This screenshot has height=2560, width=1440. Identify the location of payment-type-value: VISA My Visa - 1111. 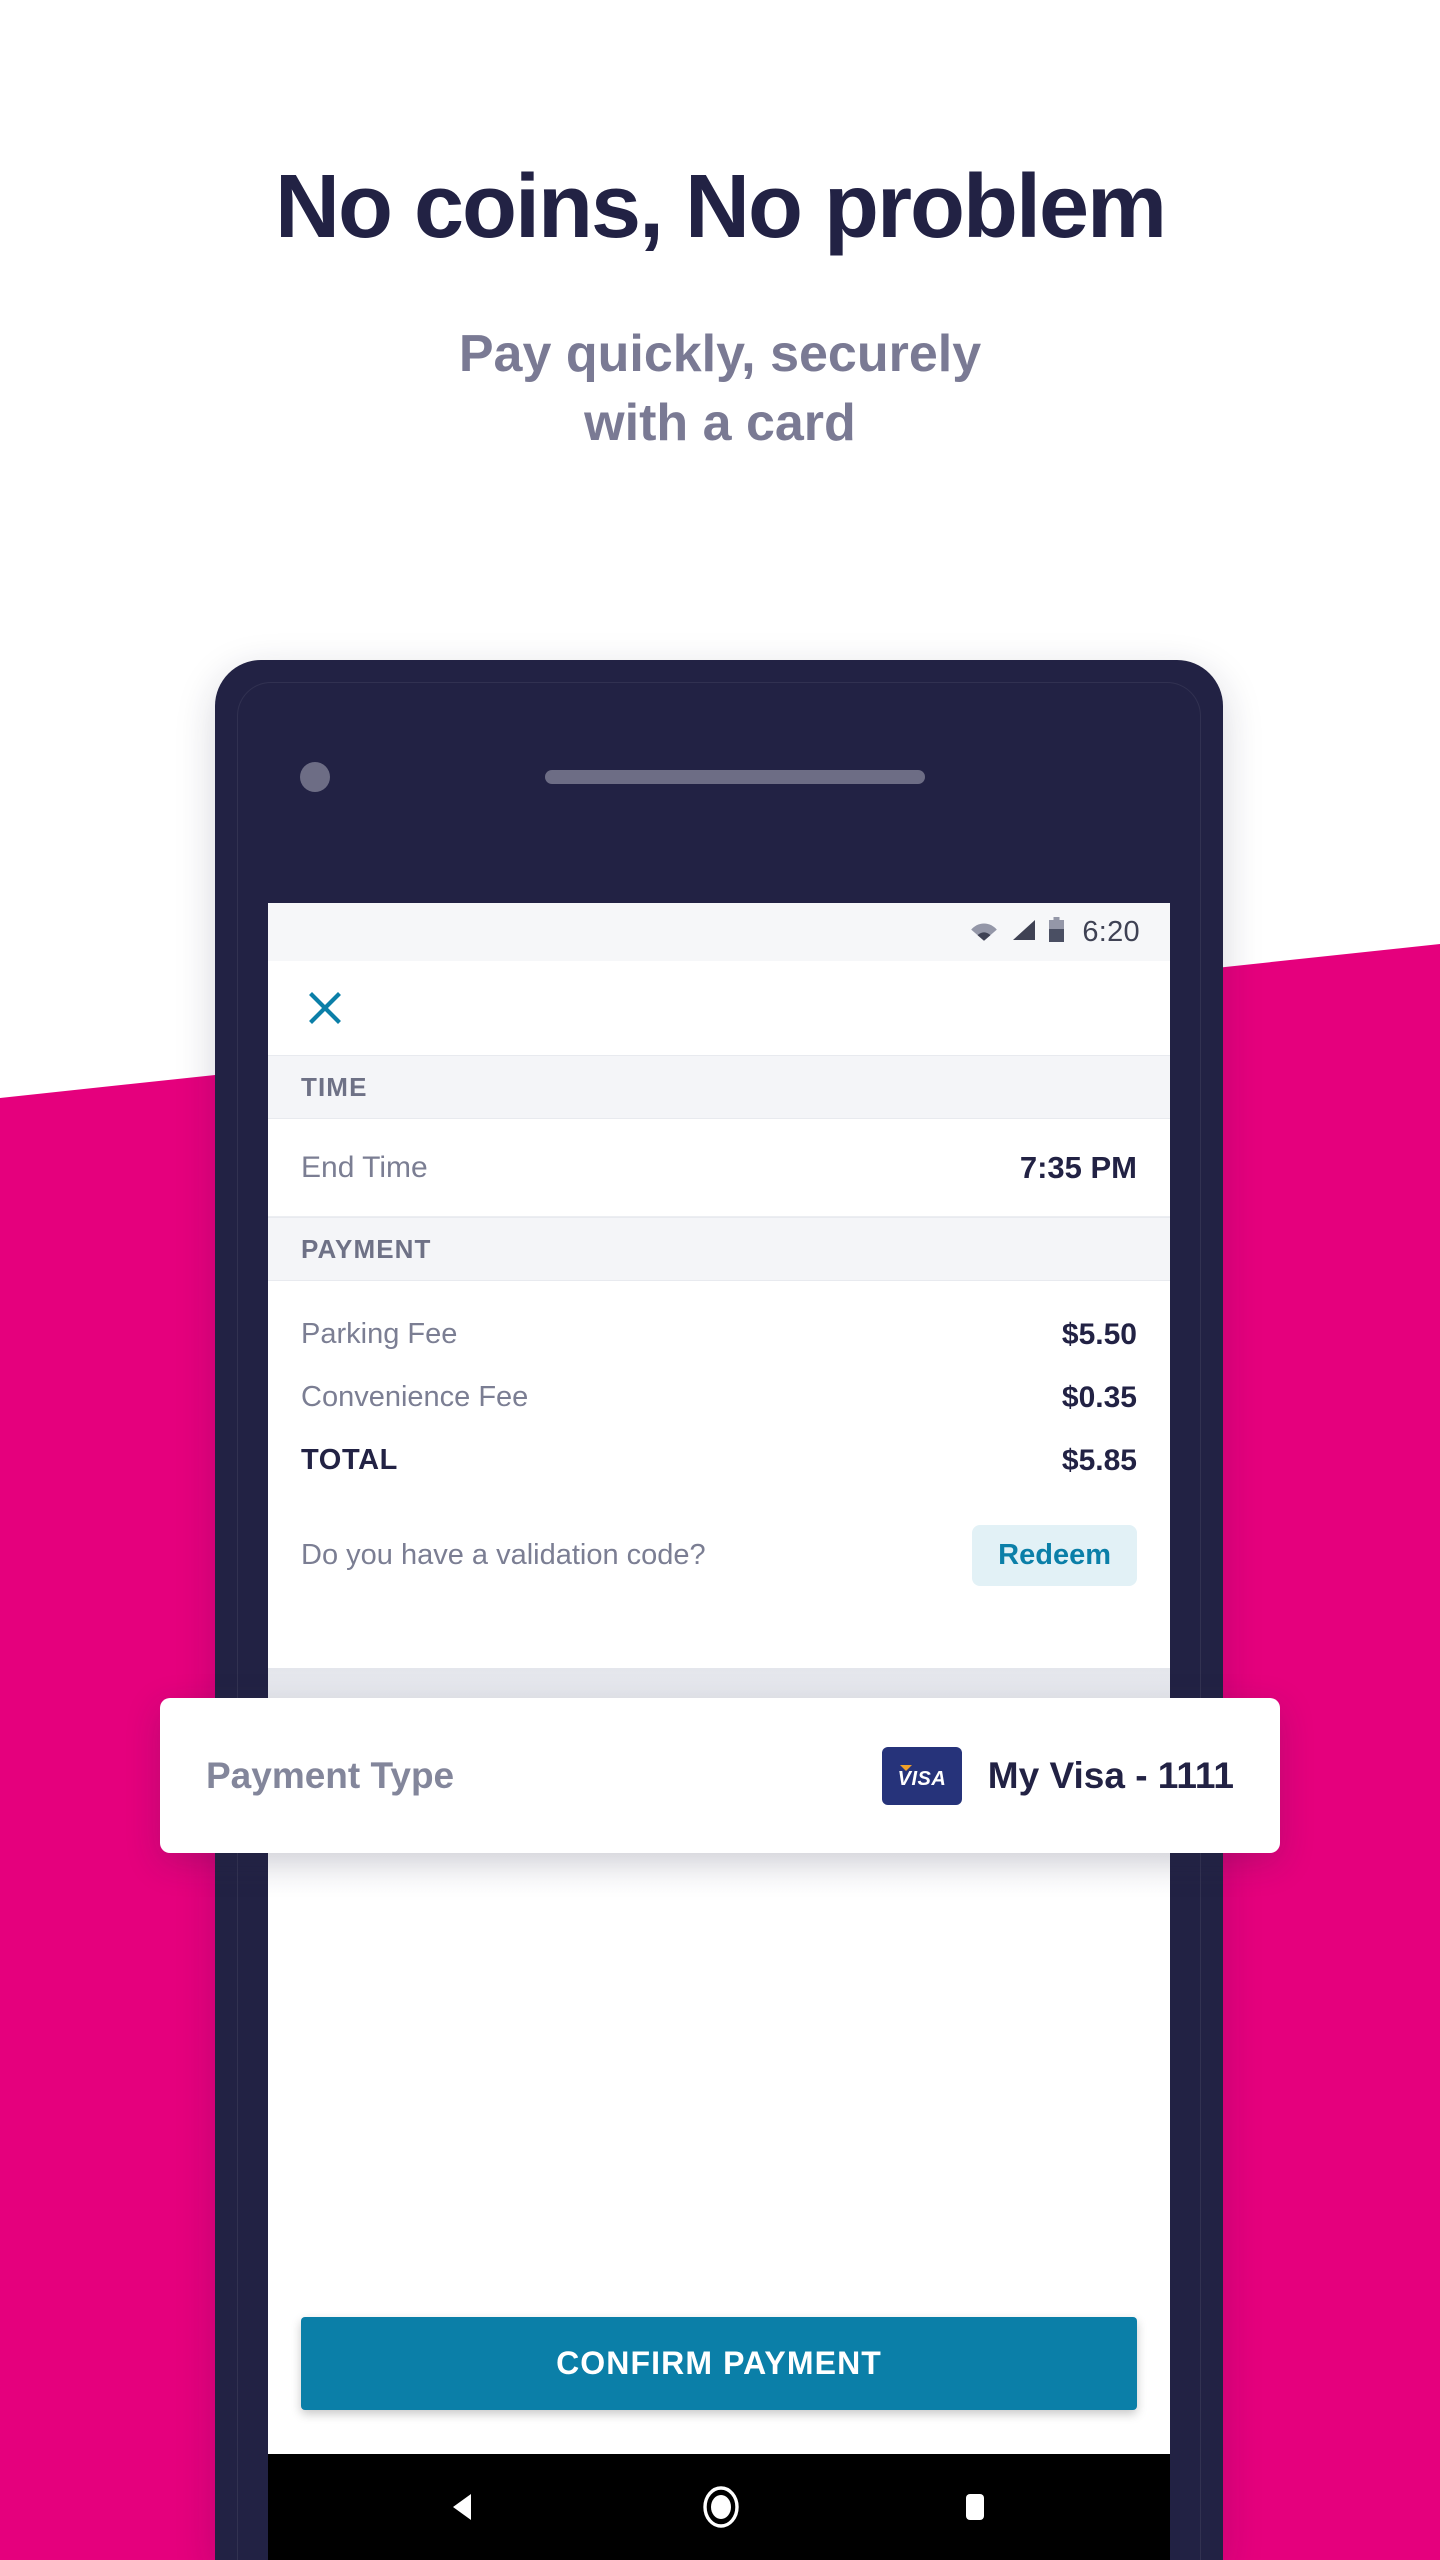
(1057, 1775).